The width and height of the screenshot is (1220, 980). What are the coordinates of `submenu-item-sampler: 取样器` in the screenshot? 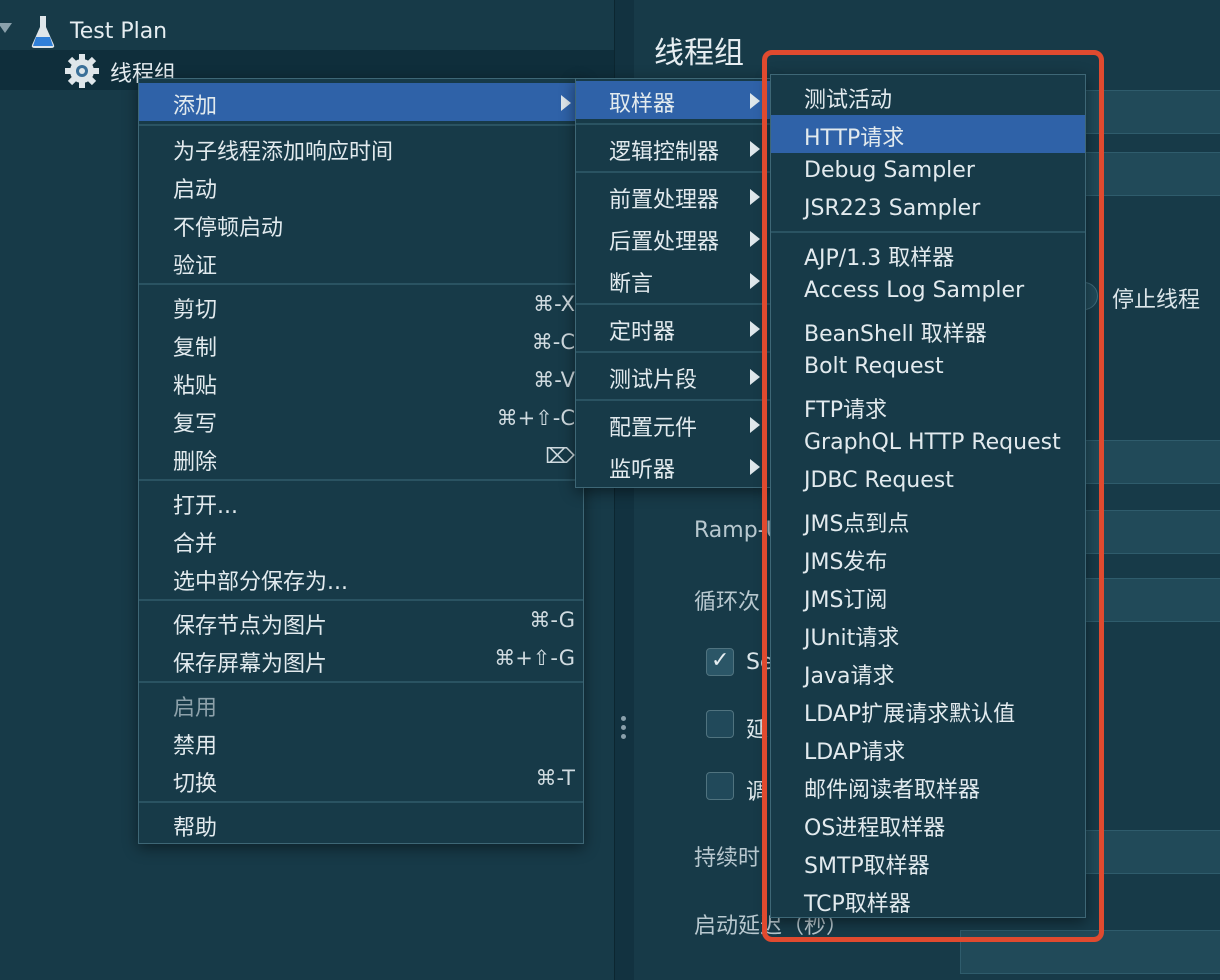 It's located at (674, 100).